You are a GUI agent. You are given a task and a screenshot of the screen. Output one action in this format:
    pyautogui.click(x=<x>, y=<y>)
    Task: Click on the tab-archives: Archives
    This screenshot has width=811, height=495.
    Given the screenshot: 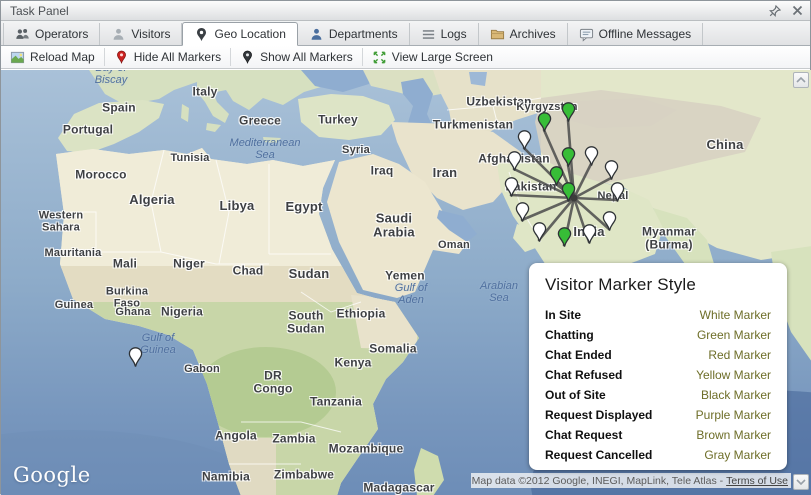 What is the action you would take?
    pyautogui.click(x=523, y=34)
    